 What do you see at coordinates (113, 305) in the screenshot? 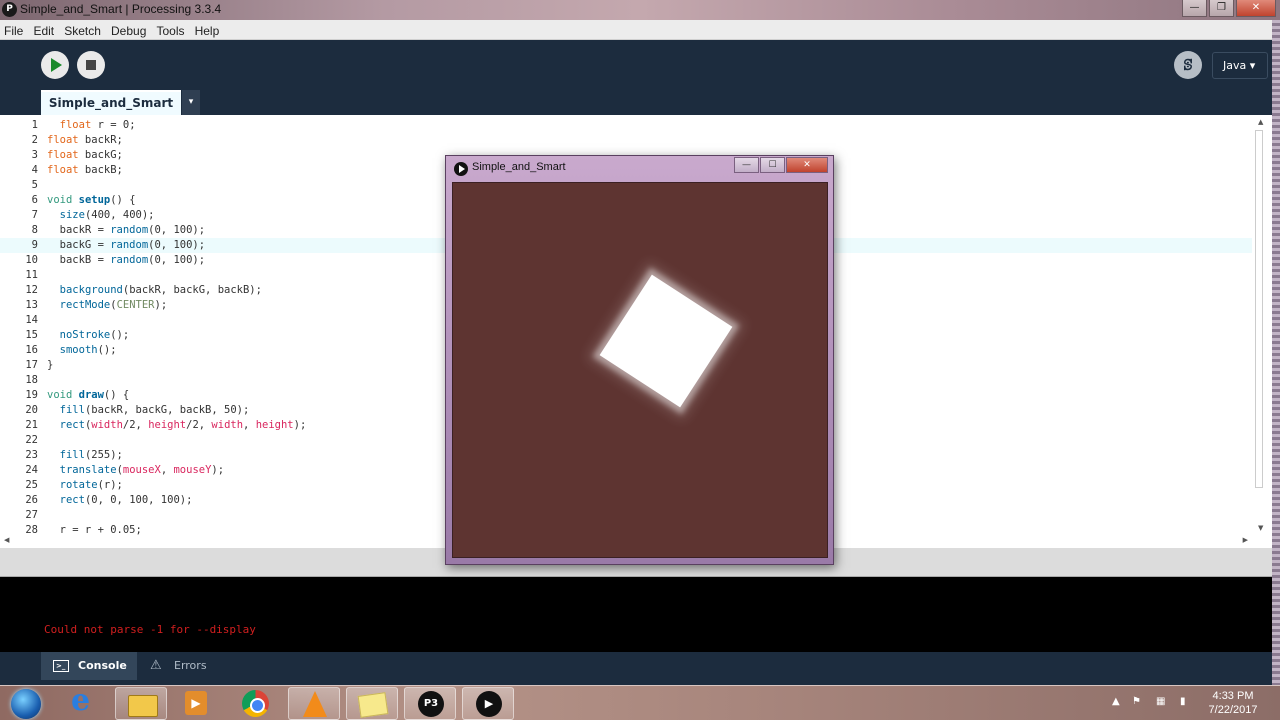
I see `line-code: rectMode(CENTER);` at bounding box center [113, 305].